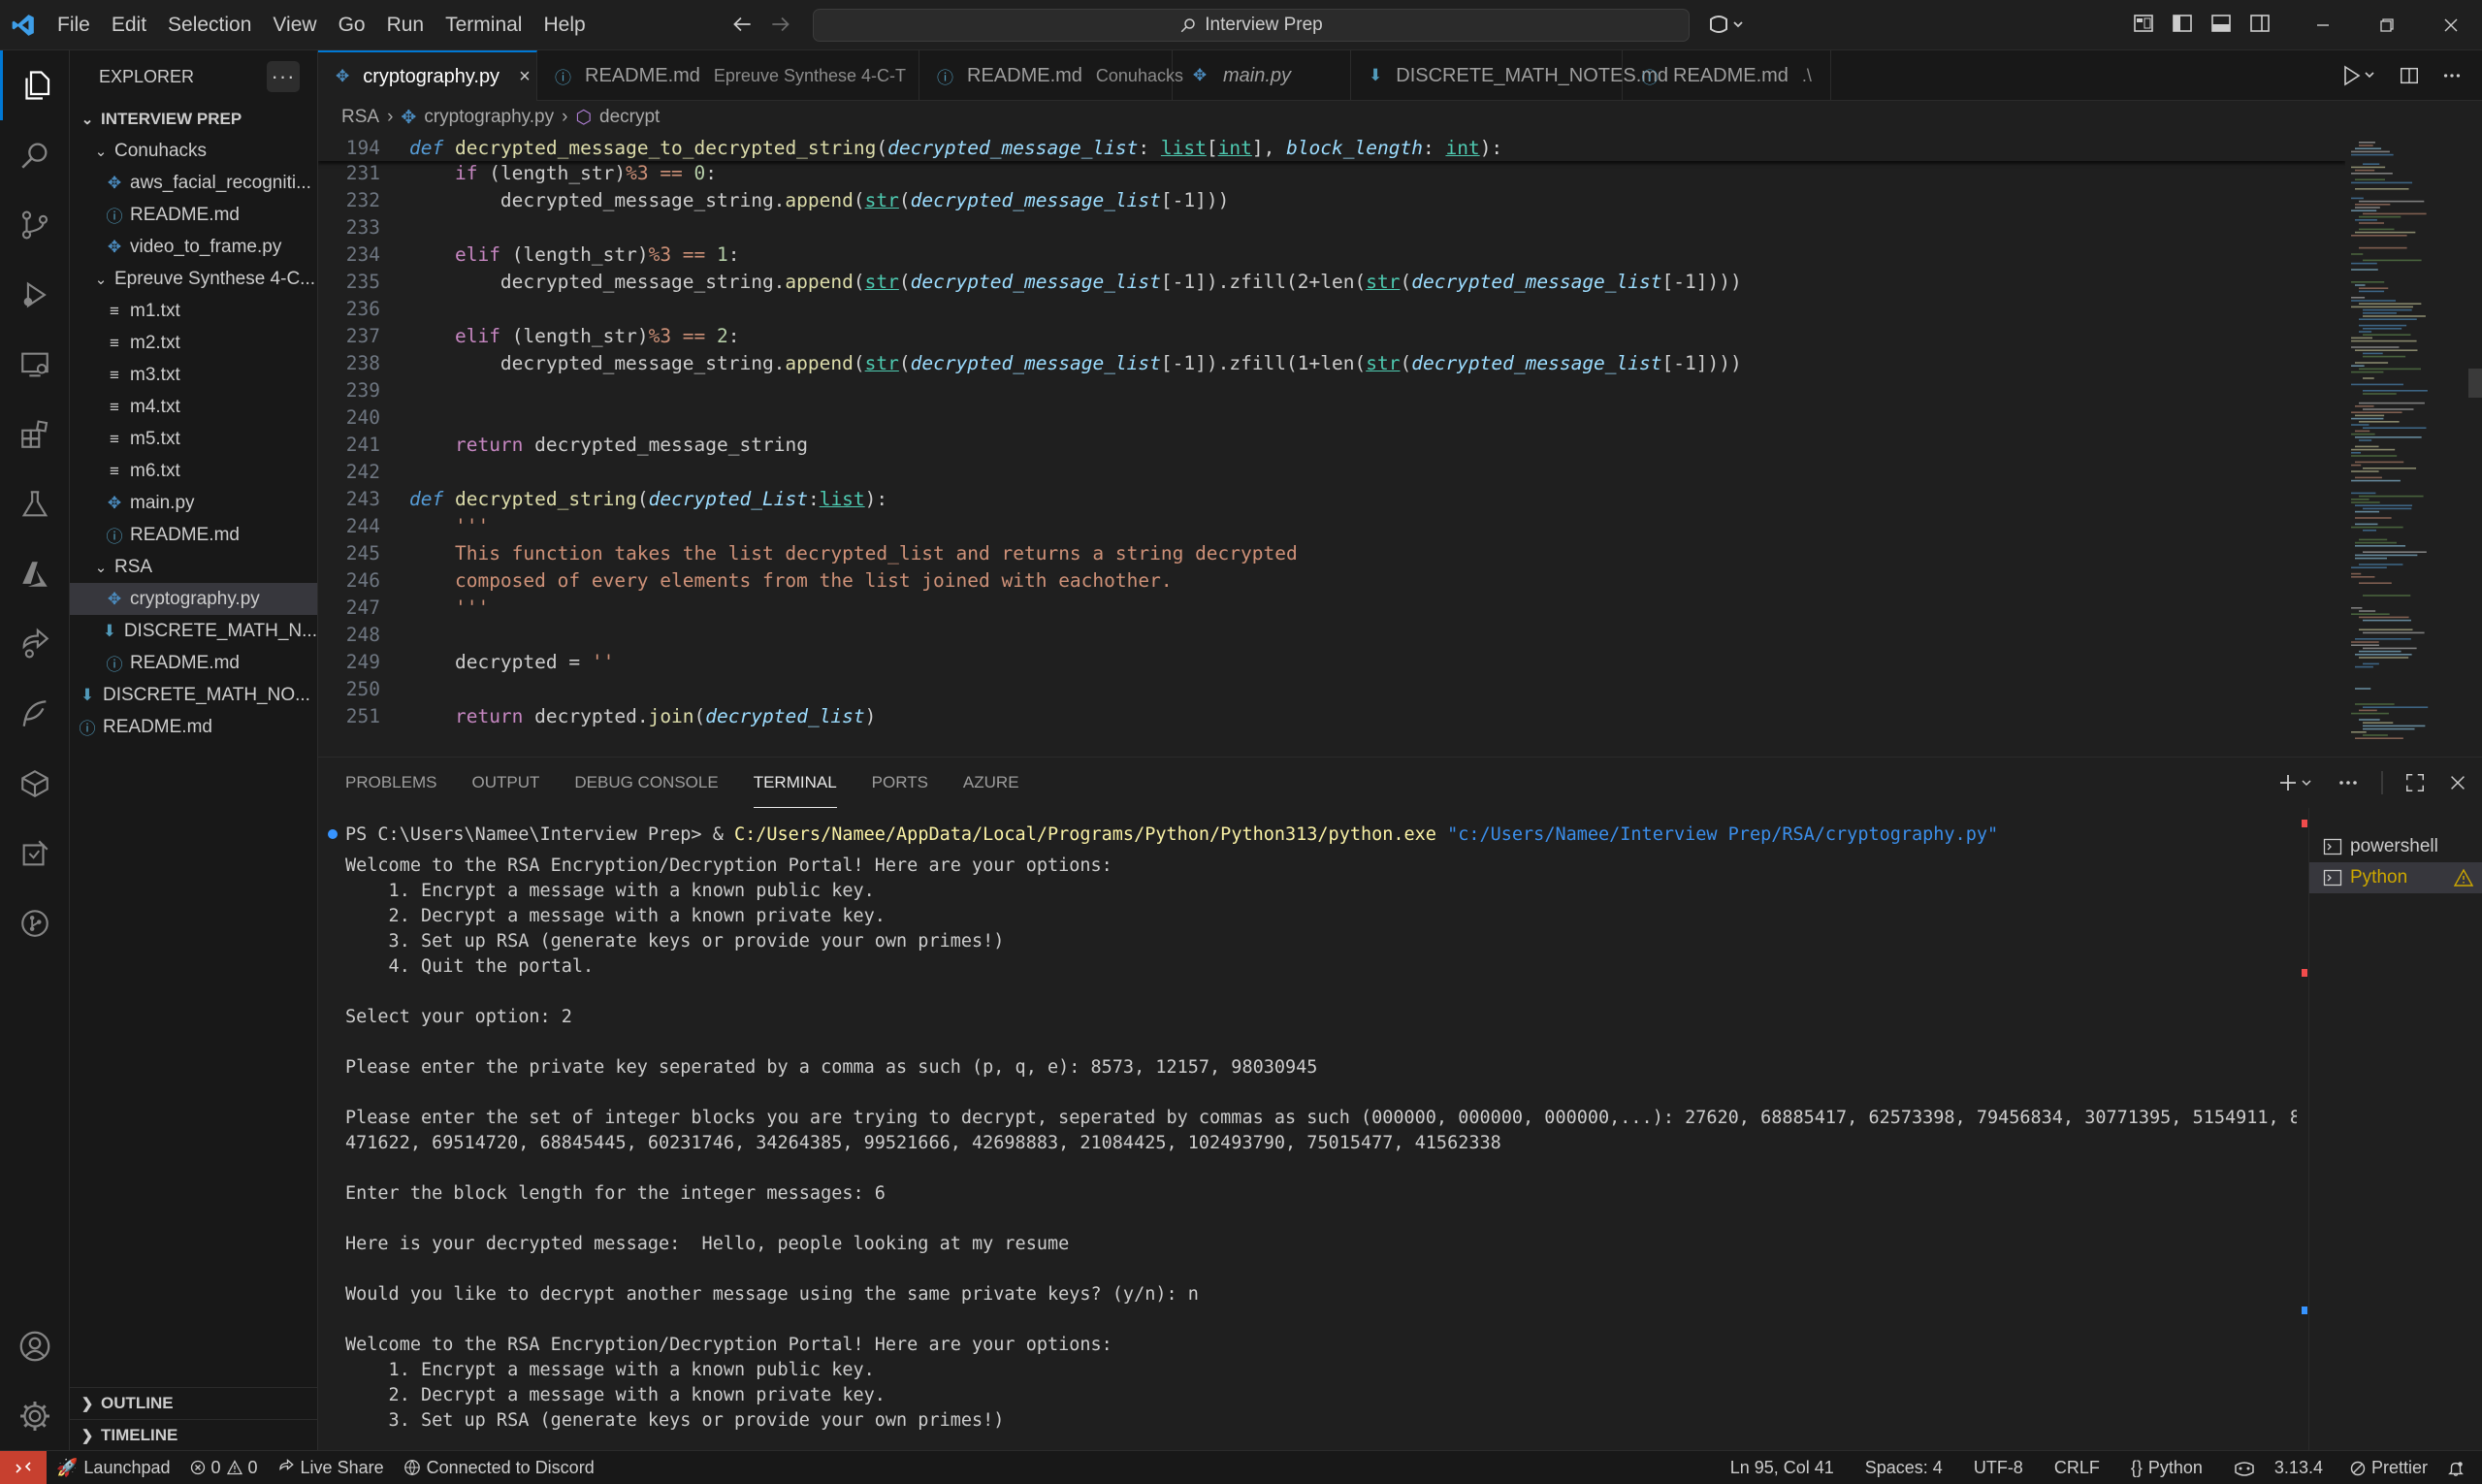  I want to click on run-python-icon, so click(2359, 75).